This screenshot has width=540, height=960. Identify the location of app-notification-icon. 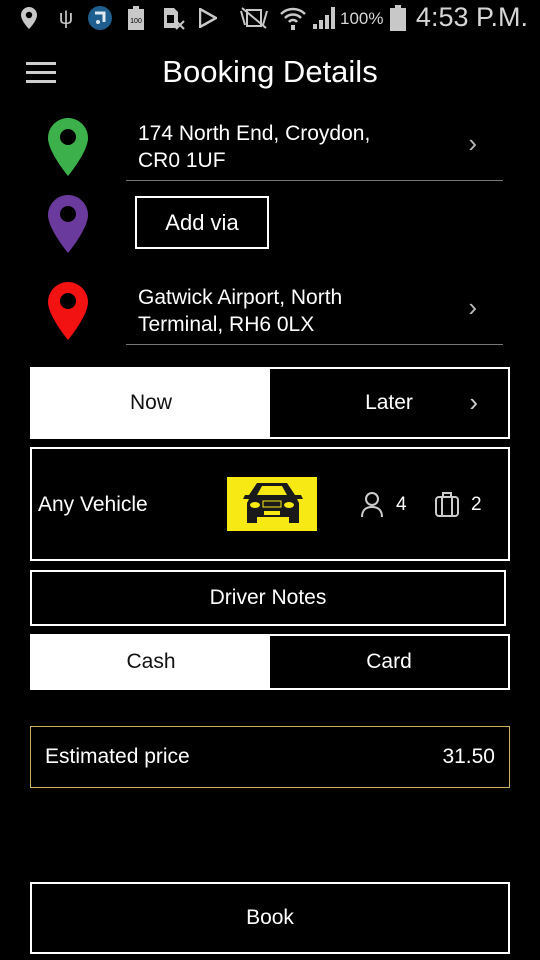
(100, 18).